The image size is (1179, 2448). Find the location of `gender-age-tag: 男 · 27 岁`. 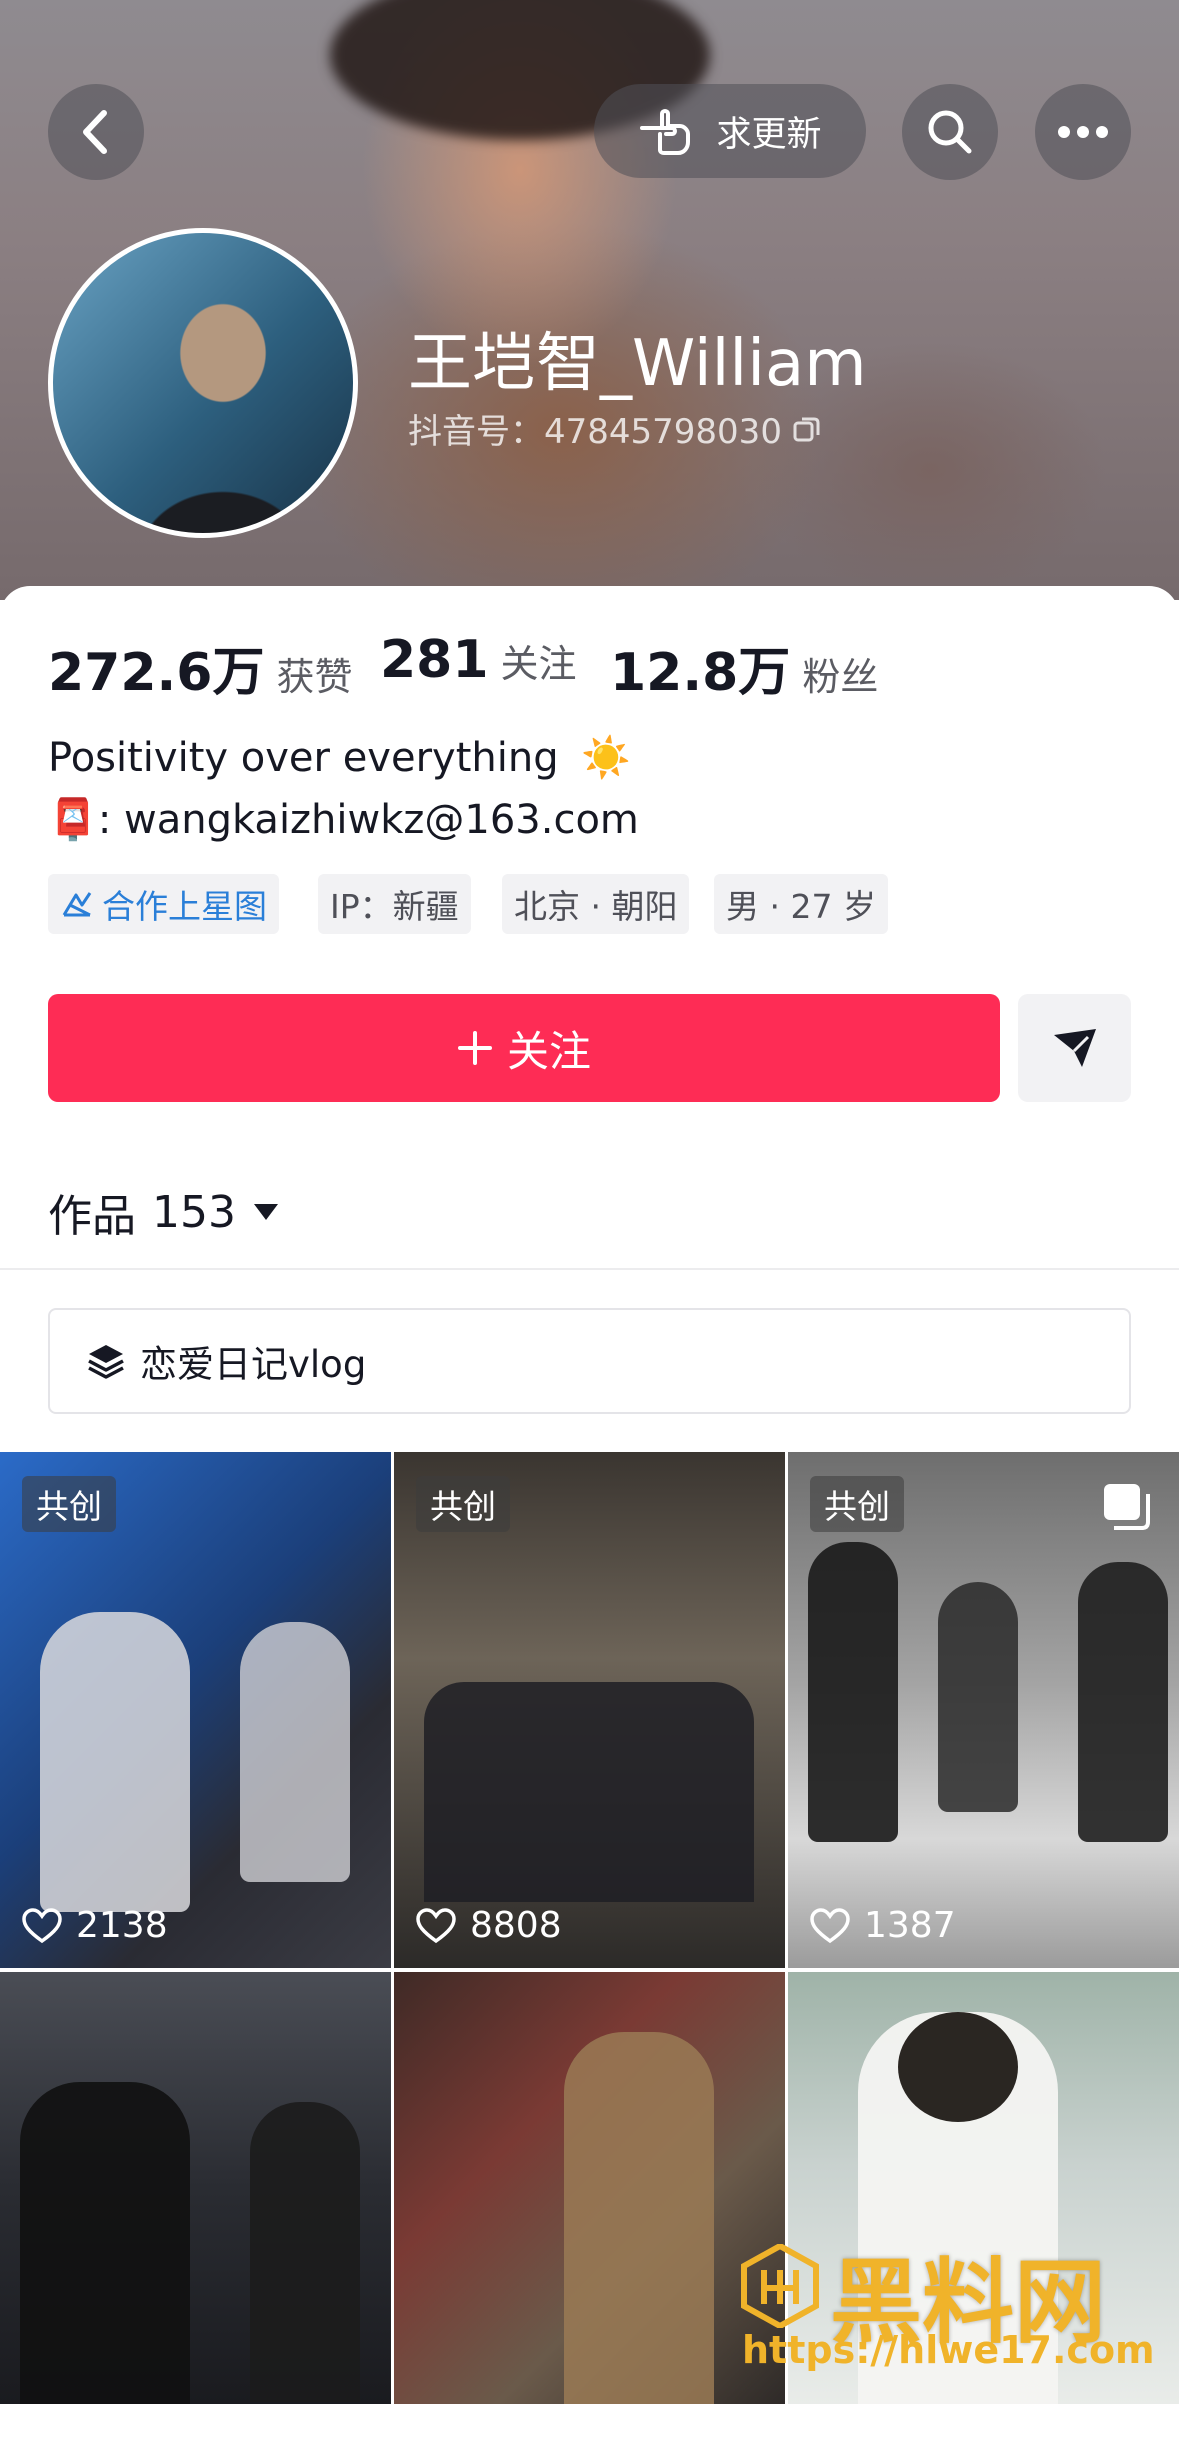

gender-age-tag: 男 · 27 岁 is located at coordinates (801, 904).